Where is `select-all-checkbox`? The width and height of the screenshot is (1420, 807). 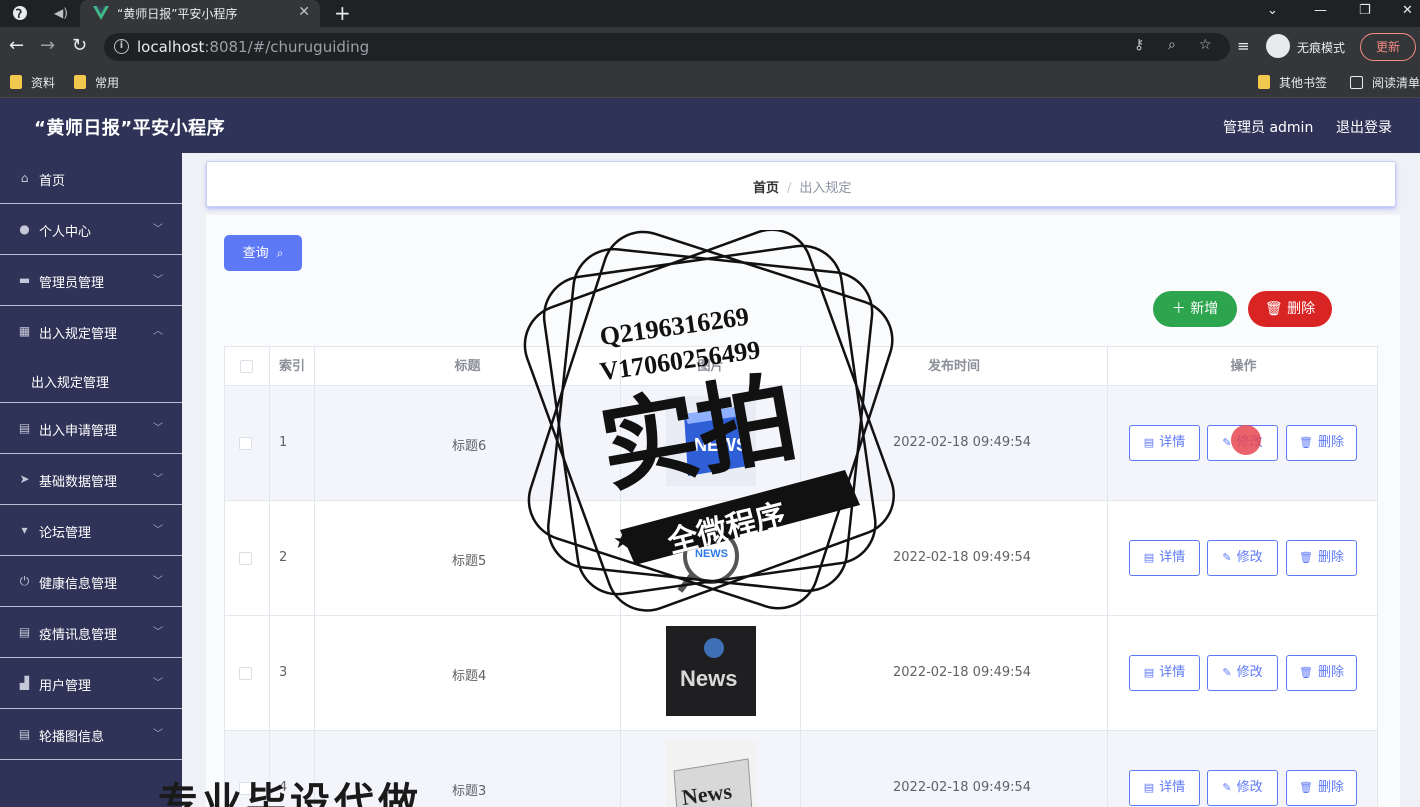
select-all-checkbox is located at coordinates (246, 366).